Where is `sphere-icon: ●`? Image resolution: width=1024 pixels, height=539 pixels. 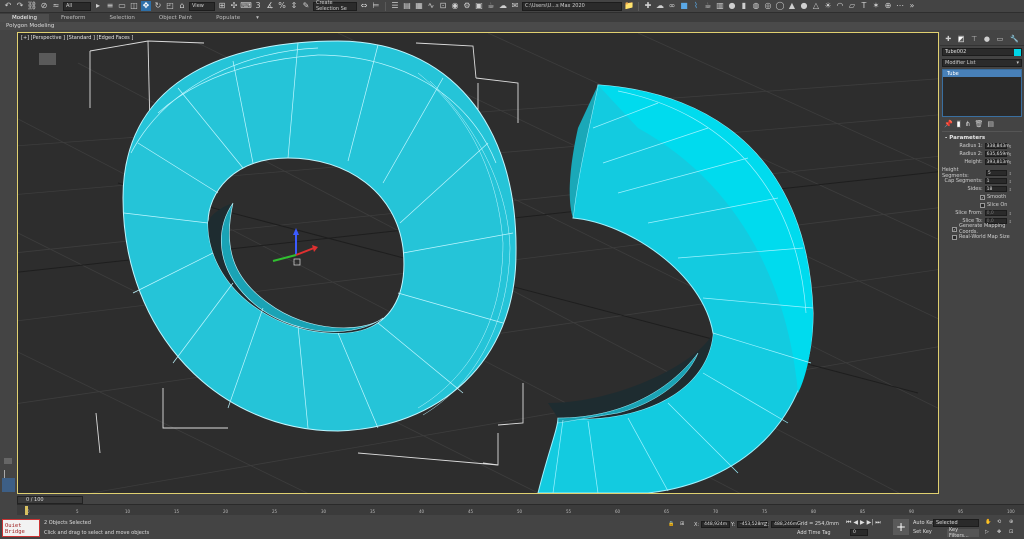 sphere-icon: ● is located at coordinates (804, 6).